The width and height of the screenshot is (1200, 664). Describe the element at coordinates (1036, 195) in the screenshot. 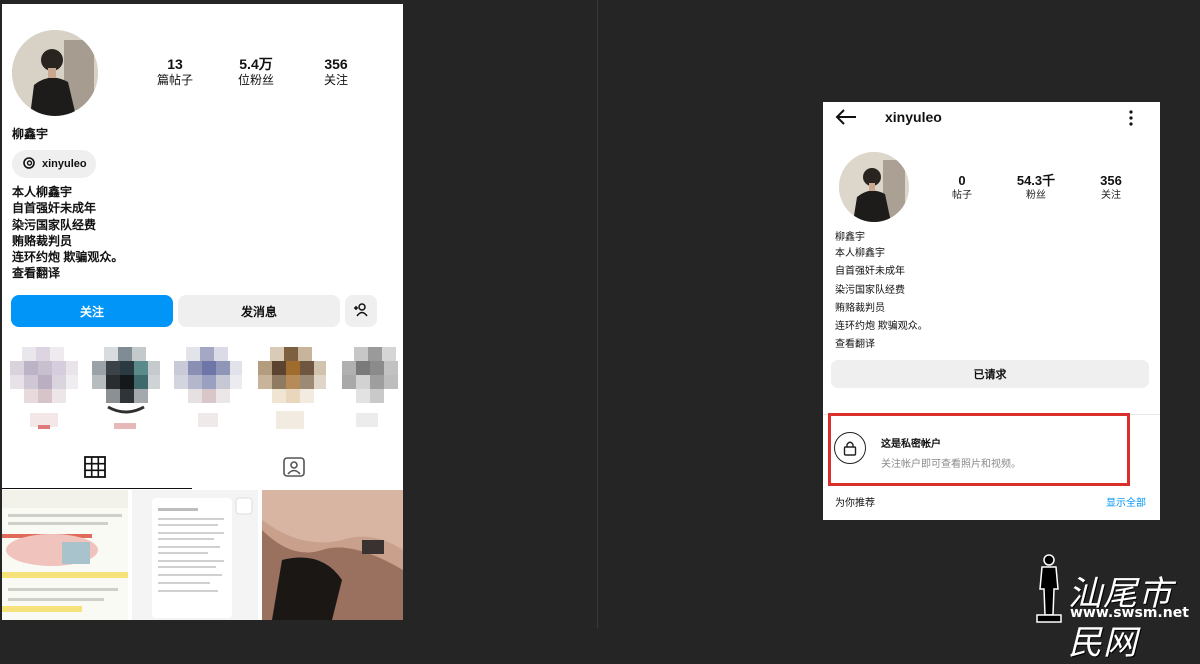

I see `followers-label: 粉丝` at that location.